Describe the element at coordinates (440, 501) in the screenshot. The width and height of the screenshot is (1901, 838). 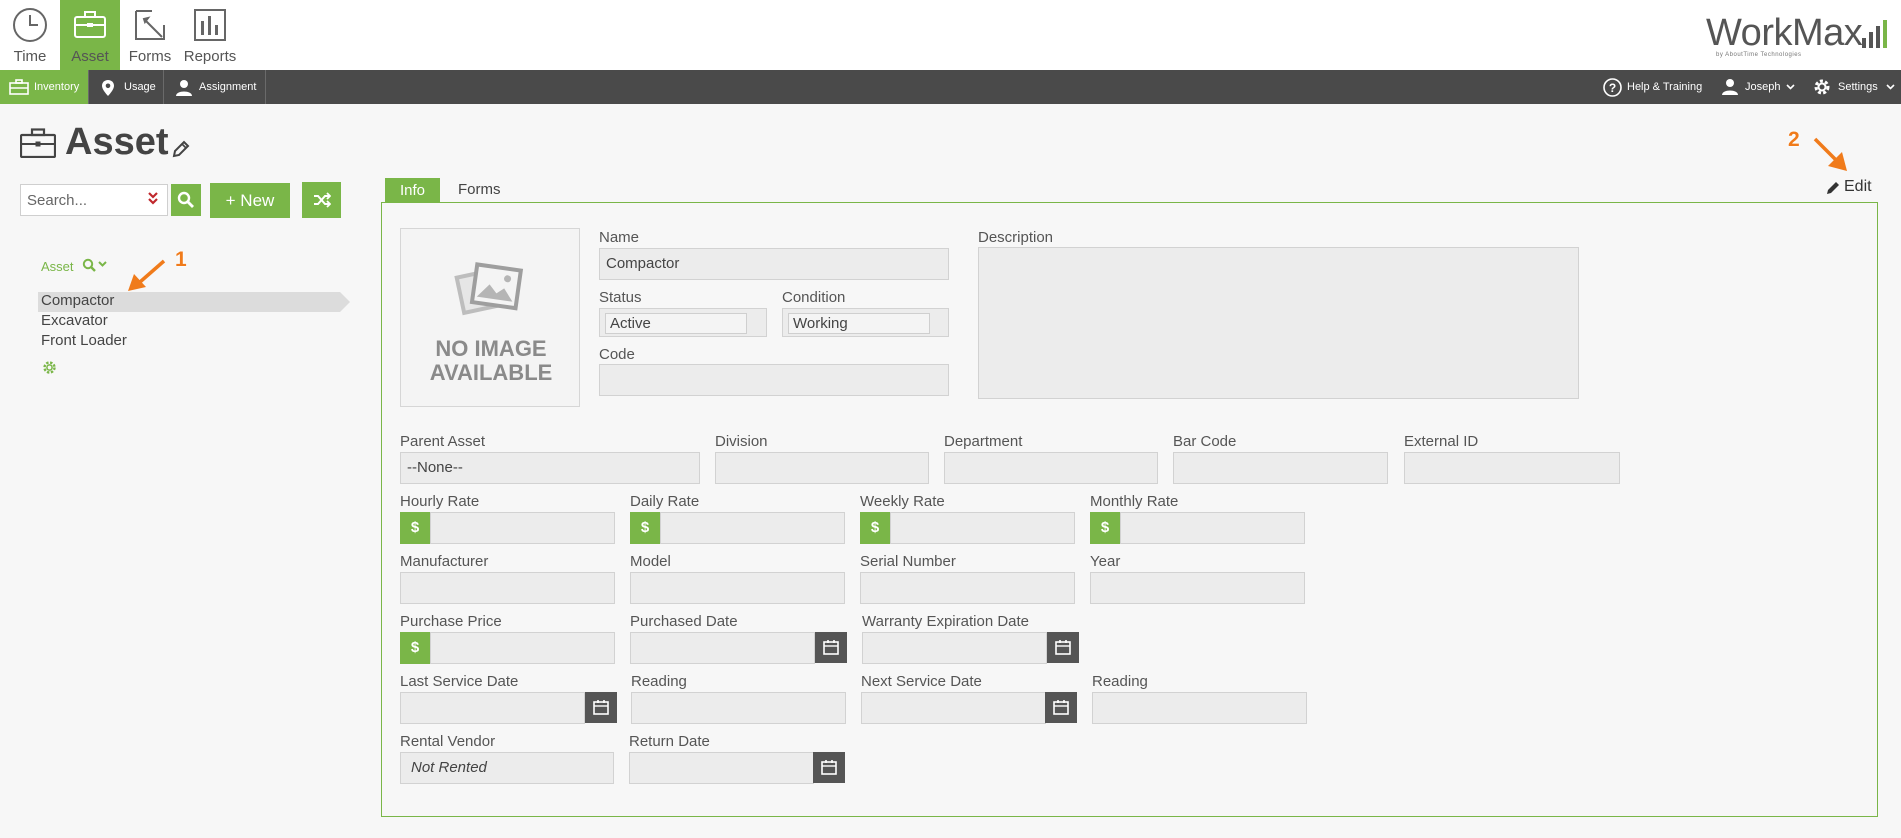
I see `hourly-rate-label: Hourly Rate` at that location.